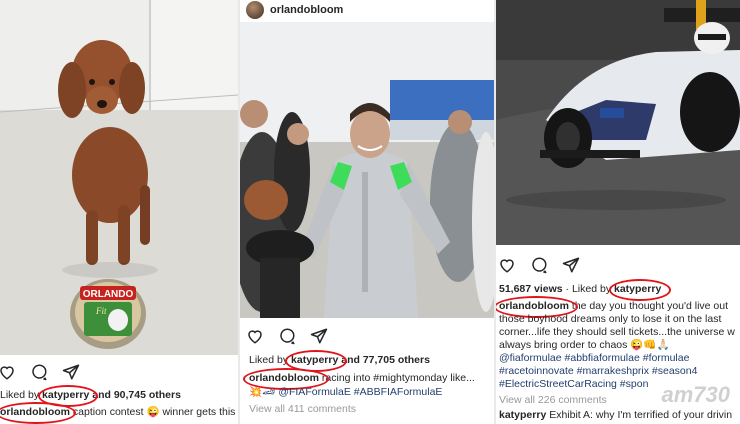 Image resolution: width=740 pixels, height=424 pixels. Describe the element at coordinates (522, 415) in the screenshot. I see `comment-user: katyperry` at that location.